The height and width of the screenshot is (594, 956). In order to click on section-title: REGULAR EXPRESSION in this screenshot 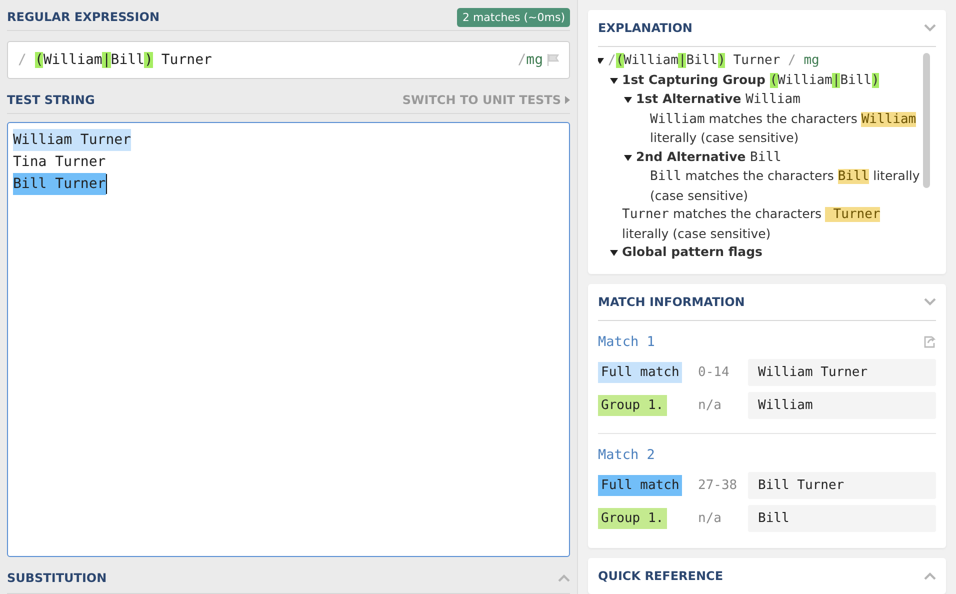, I will do `click(83, 17)`.